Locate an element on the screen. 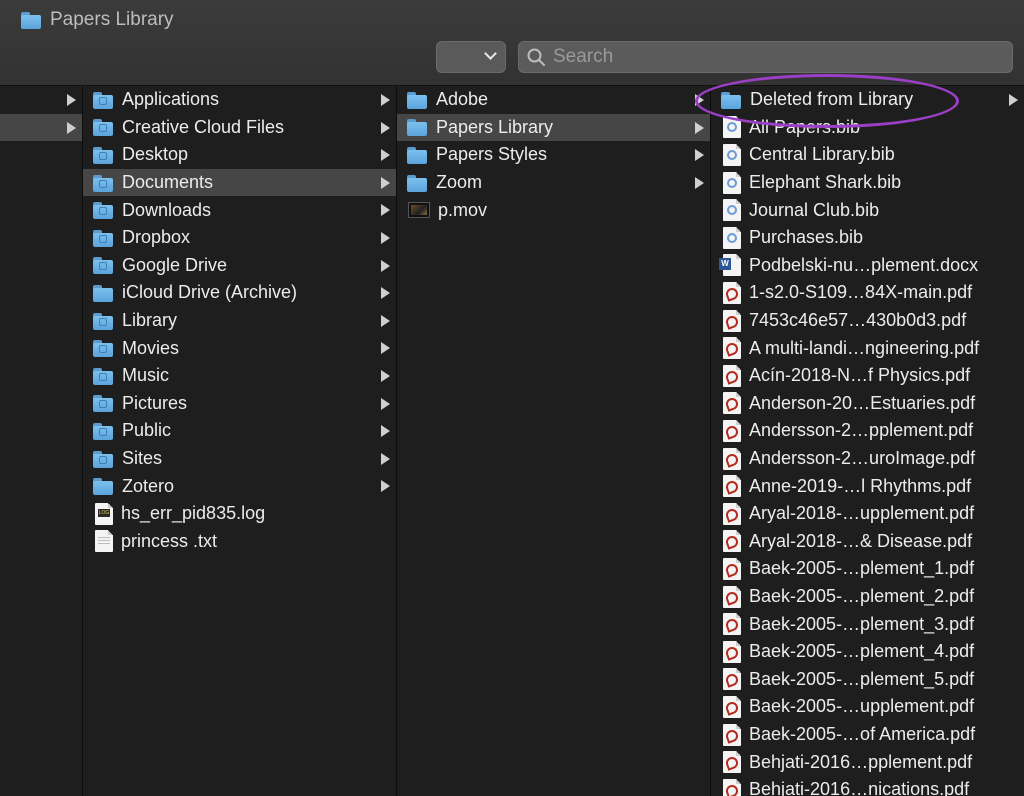  column2-item: Sites is located at coordinates (239, 459).